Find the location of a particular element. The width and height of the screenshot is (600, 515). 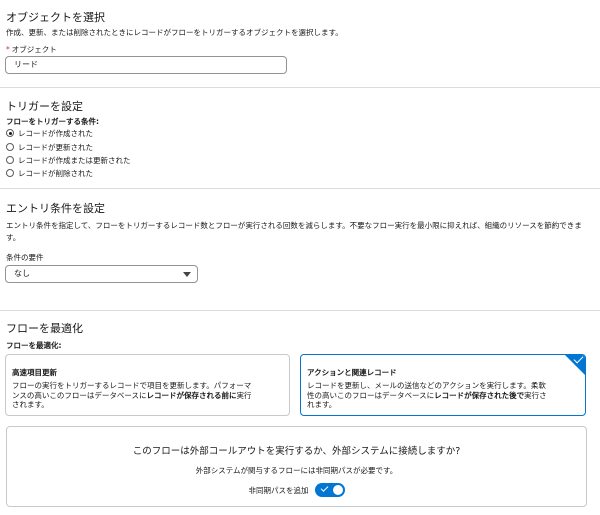

optimize-label: フローを最適化: is located at coordinates (34, 345).